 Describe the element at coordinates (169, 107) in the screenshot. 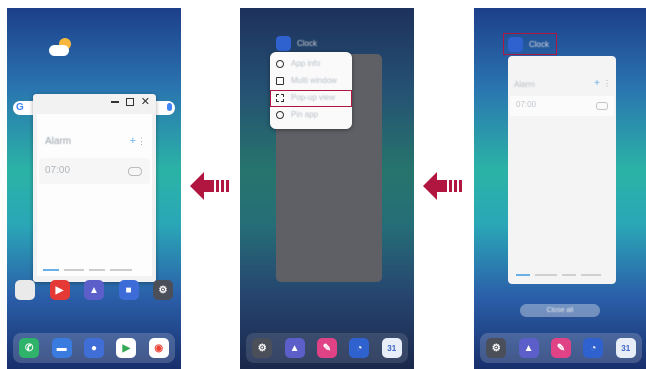

I see `mic-icon` at that location.